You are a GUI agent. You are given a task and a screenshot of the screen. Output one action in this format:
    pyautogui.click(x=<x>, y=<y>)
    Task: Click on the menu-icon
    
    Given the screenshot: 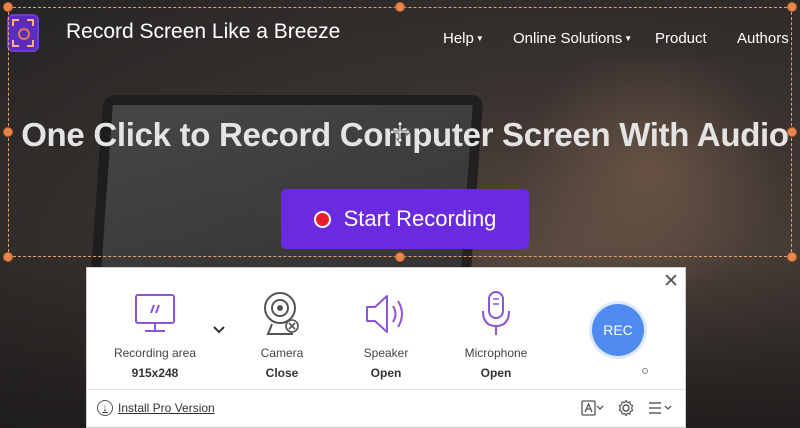 What is the action you would take?
    pyautogui.click(x=660, y=408)
    